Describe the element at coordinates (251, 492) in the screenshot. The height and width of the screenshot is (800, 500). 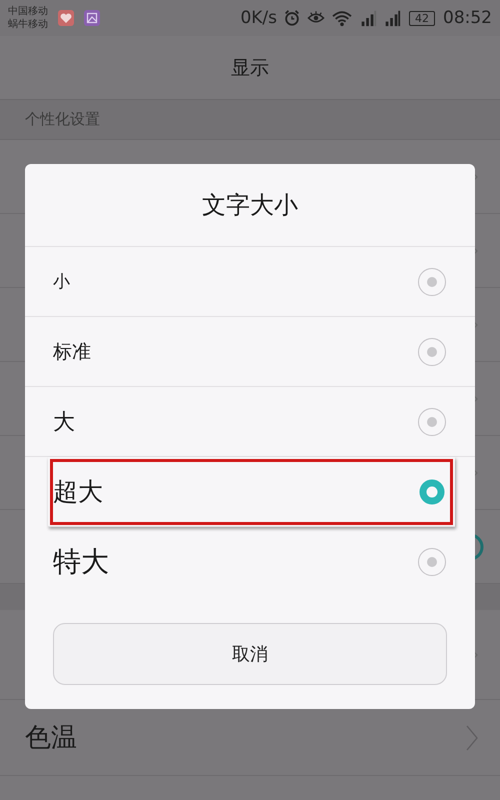
I see `font-size-option: 超大` at that location.